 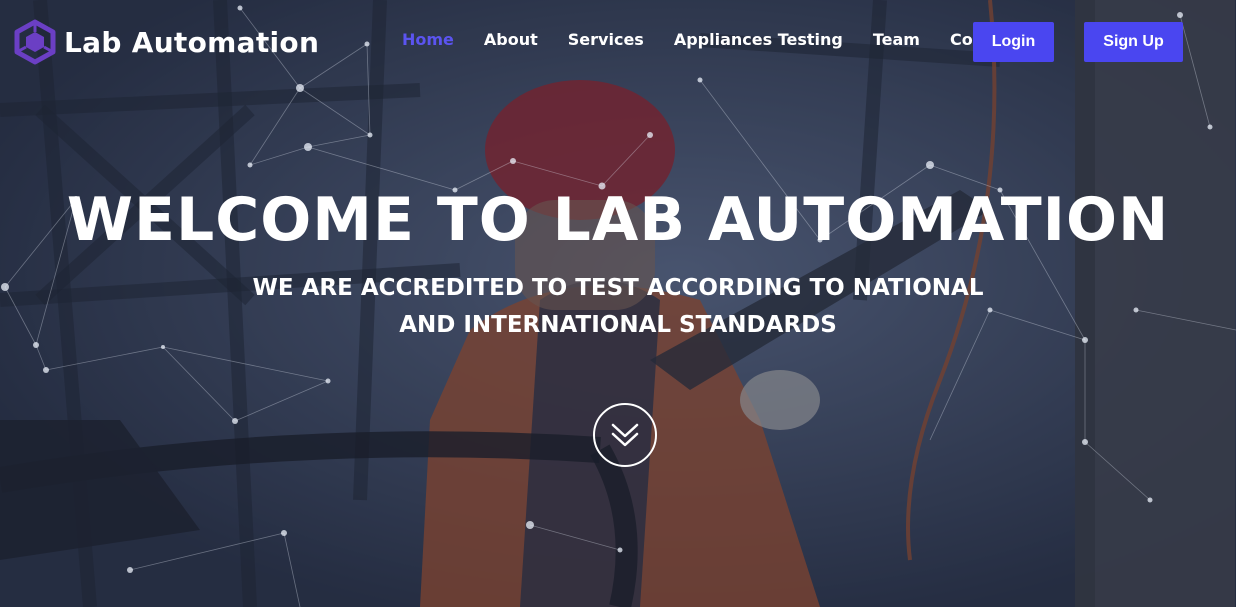 What do you see at coordinates (758, 39) in the screenshot?
I see `nav-link-appliances-testing: Appliances Testing` at bounding box center [758, 39].